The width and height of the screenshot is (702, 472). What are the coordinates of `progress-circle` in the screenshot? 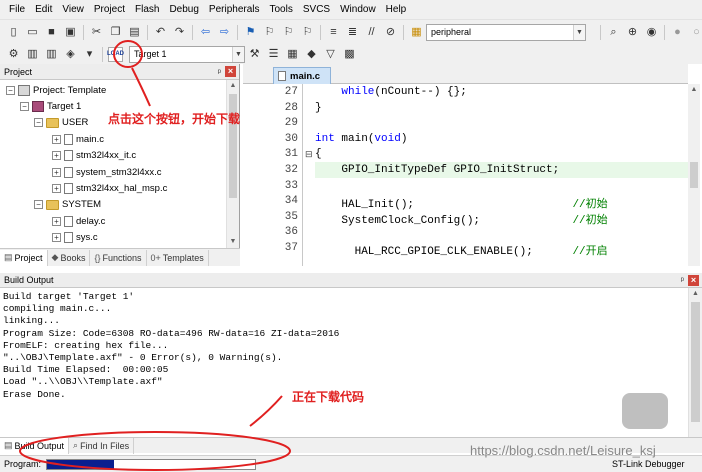 It's located at (155, 451).